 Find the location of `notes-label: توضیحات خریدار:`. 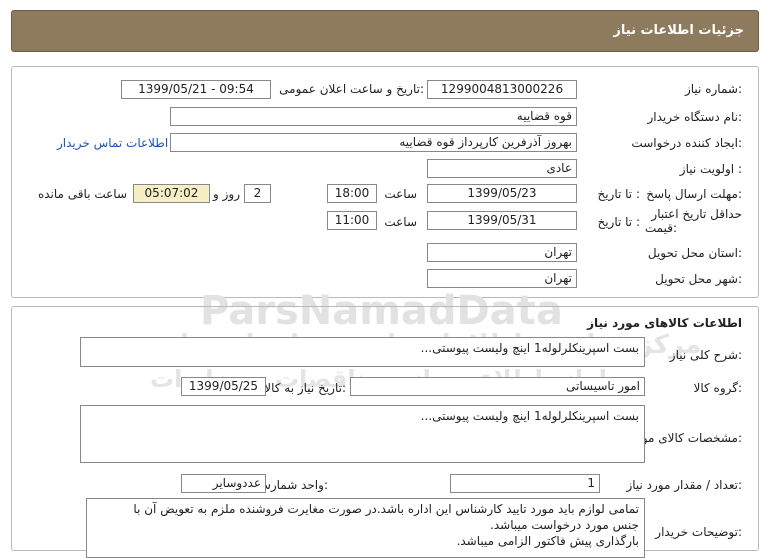

notes-label: توضیحات خریدار: is located at coordinates (698, 532).